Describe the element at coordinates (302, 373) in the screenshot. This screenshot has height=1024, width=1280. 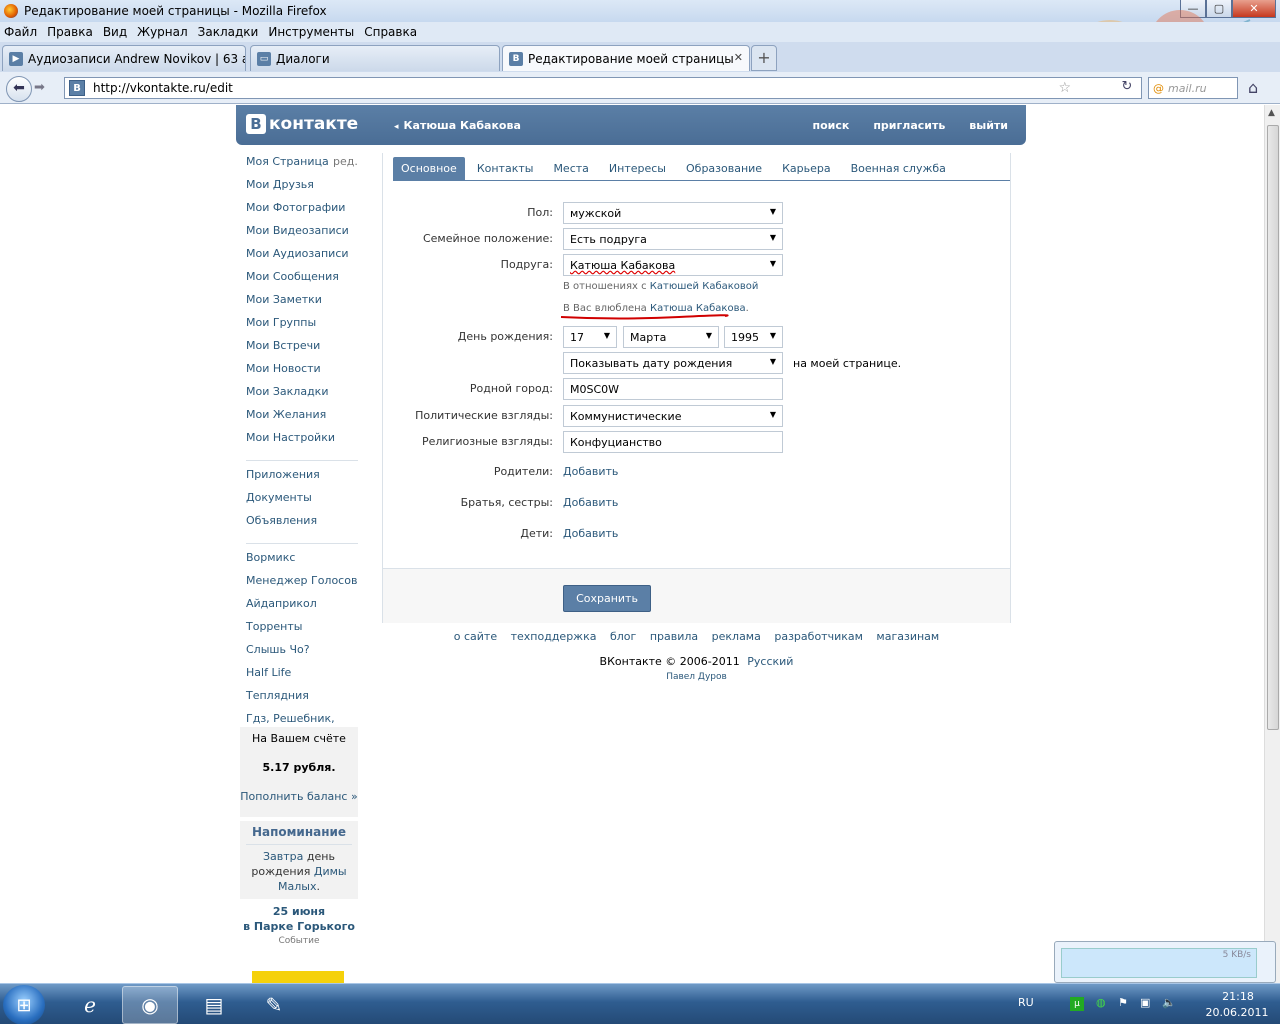
I see `menu-item-news: Мои Новости` at that location.